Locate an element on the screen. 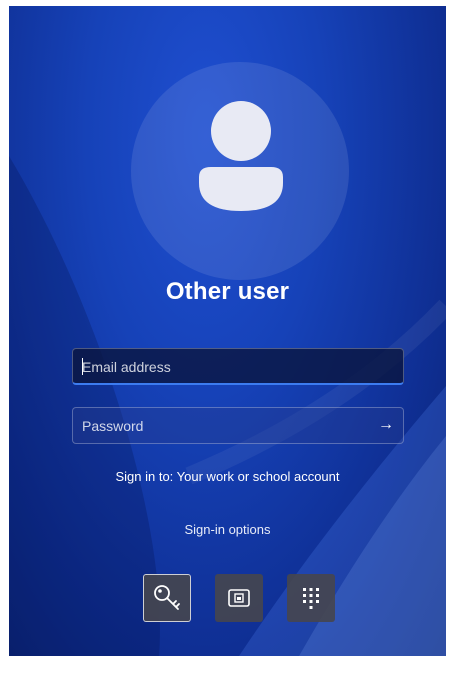 Image resolution: width=455 pixels, height=684 pixels. password-field-box: → is located at coordinates (238, 425).